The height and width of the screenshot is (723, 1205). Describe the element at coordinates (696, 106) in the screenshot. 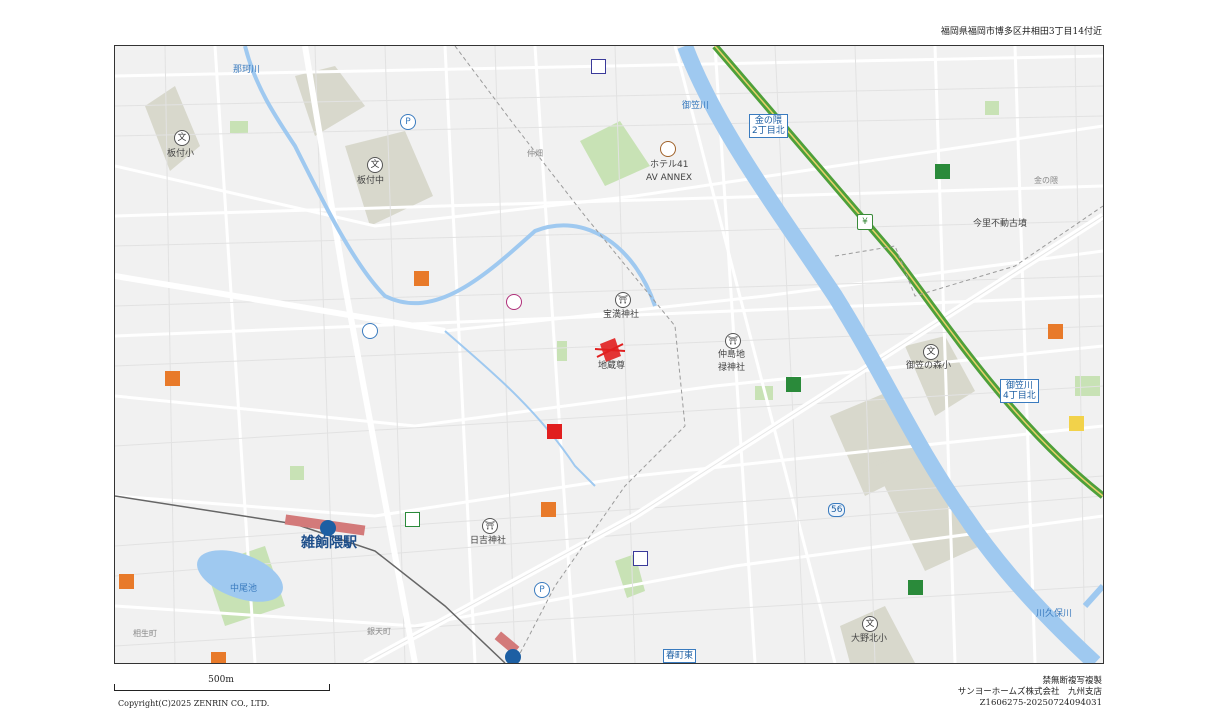

I see `mikasa-river-label: 御笠川` at that location.